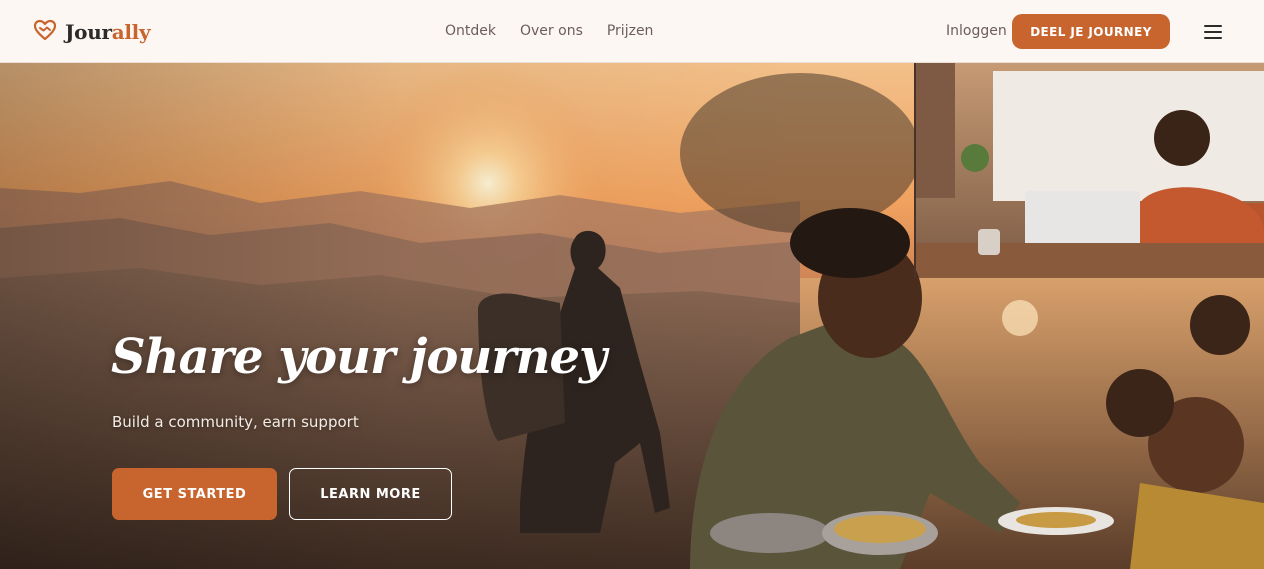  What do you see at coordinates (1089, 172) in the screenshot?
I see `man-working-laptop-business-idea-whiteboard` at bounding box center [1089, 172].